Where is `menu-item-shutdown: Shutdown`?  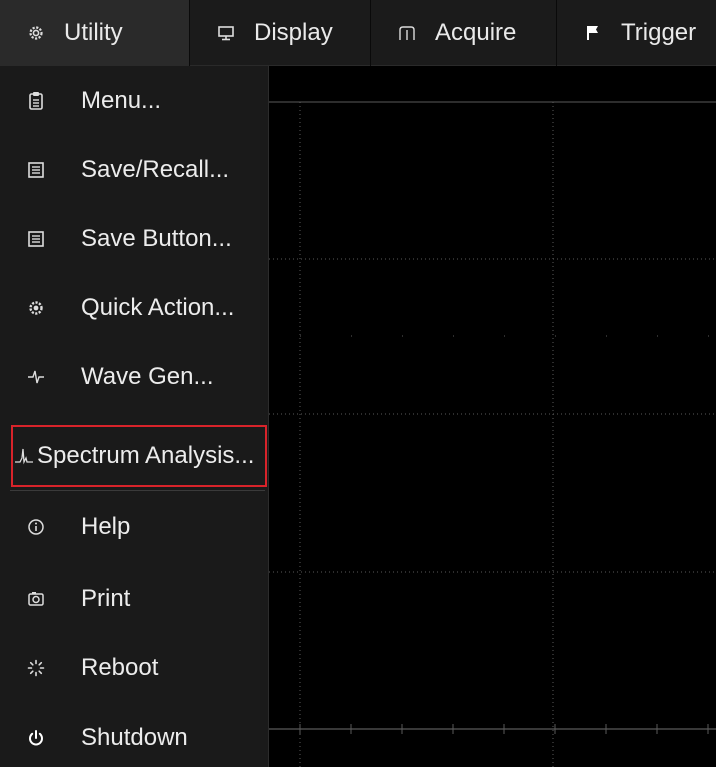
menu-item-shutdown: Shutdown is located at coordinates (134, 735).